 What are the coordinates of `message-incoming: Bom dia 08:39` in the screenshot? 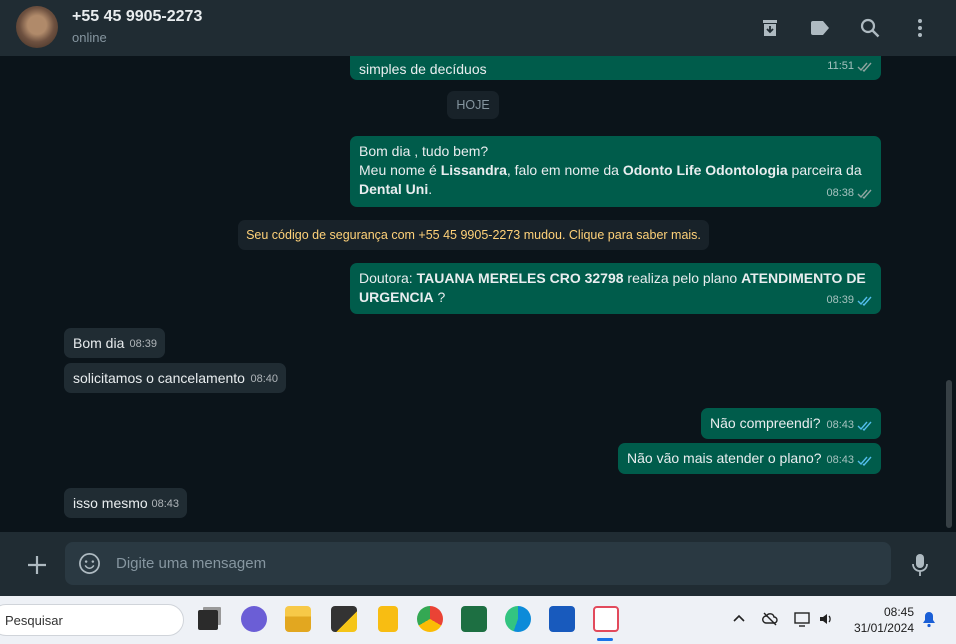 It's located at (114, 343).